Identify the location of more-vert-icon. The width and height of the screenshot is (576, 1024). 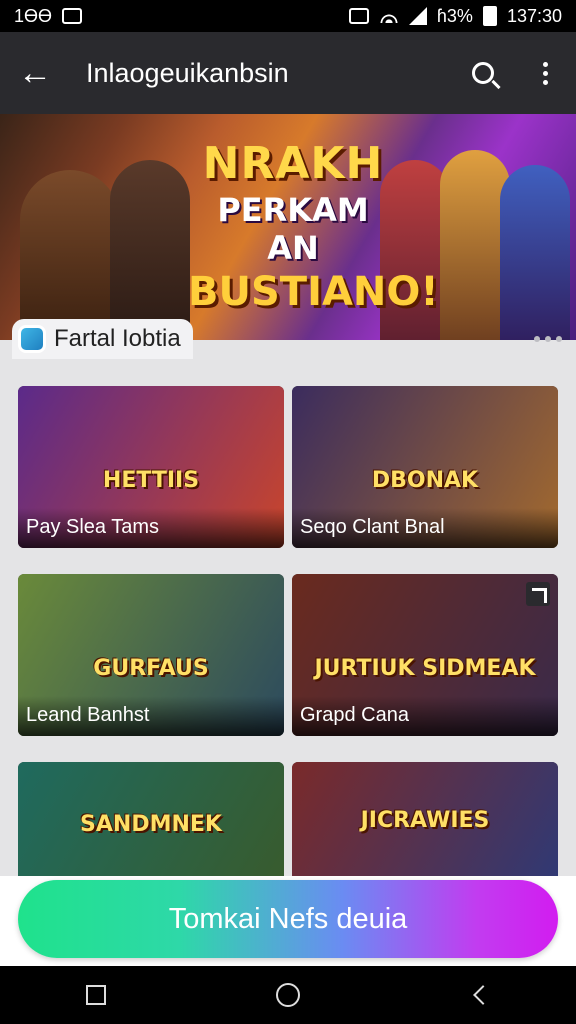
(545, 73).